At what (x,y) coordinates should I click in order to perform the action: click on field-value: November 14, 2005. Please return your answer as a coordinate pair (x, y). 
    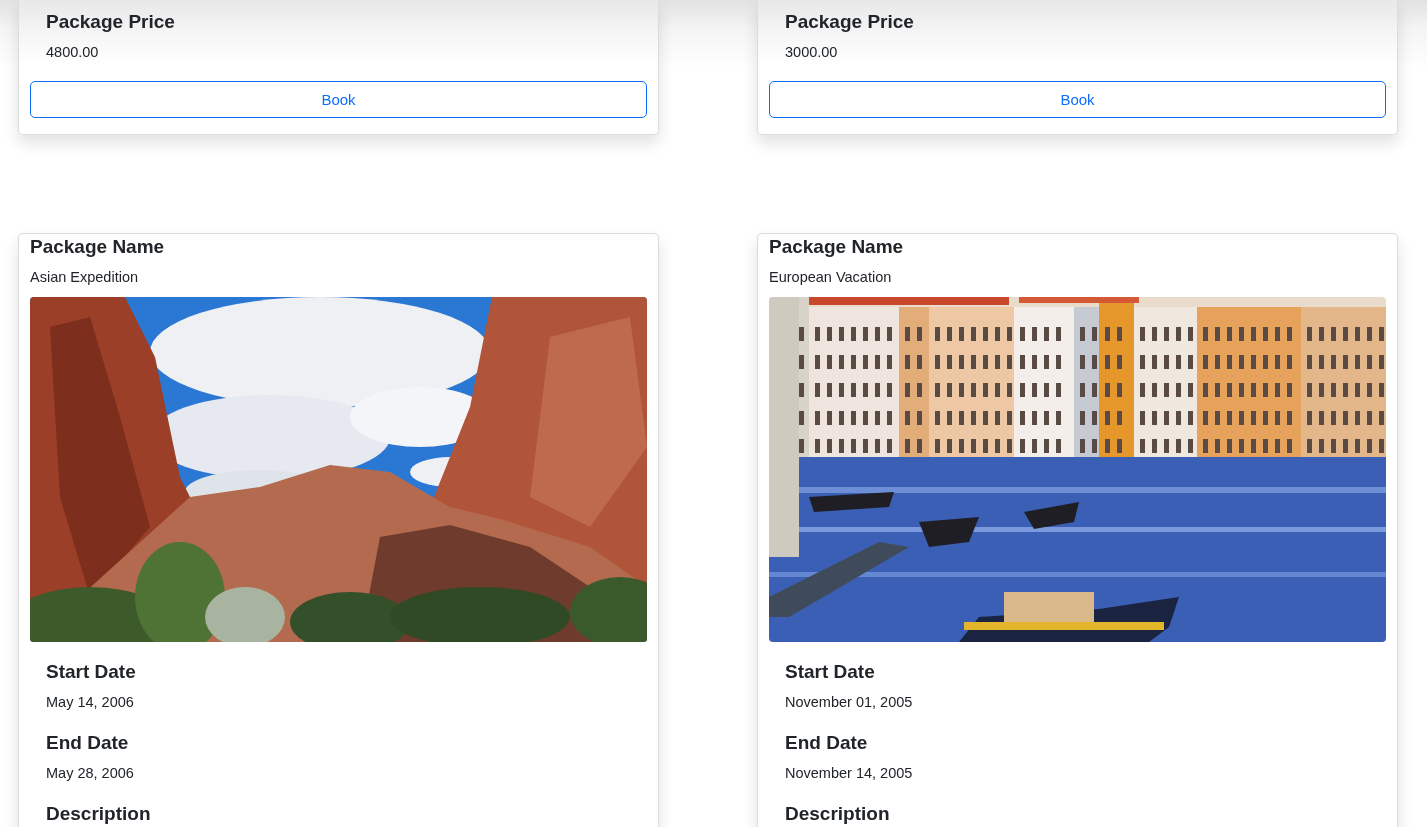
    Looking at the image, I should click on (849, 773).